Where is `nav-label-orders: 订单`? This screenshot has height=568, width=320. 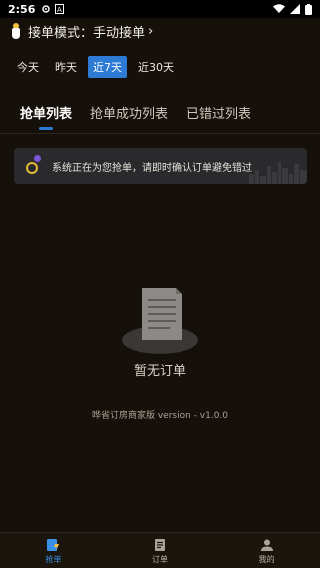 nav-label-orders: 订单 is located at coordinates (160, 559).